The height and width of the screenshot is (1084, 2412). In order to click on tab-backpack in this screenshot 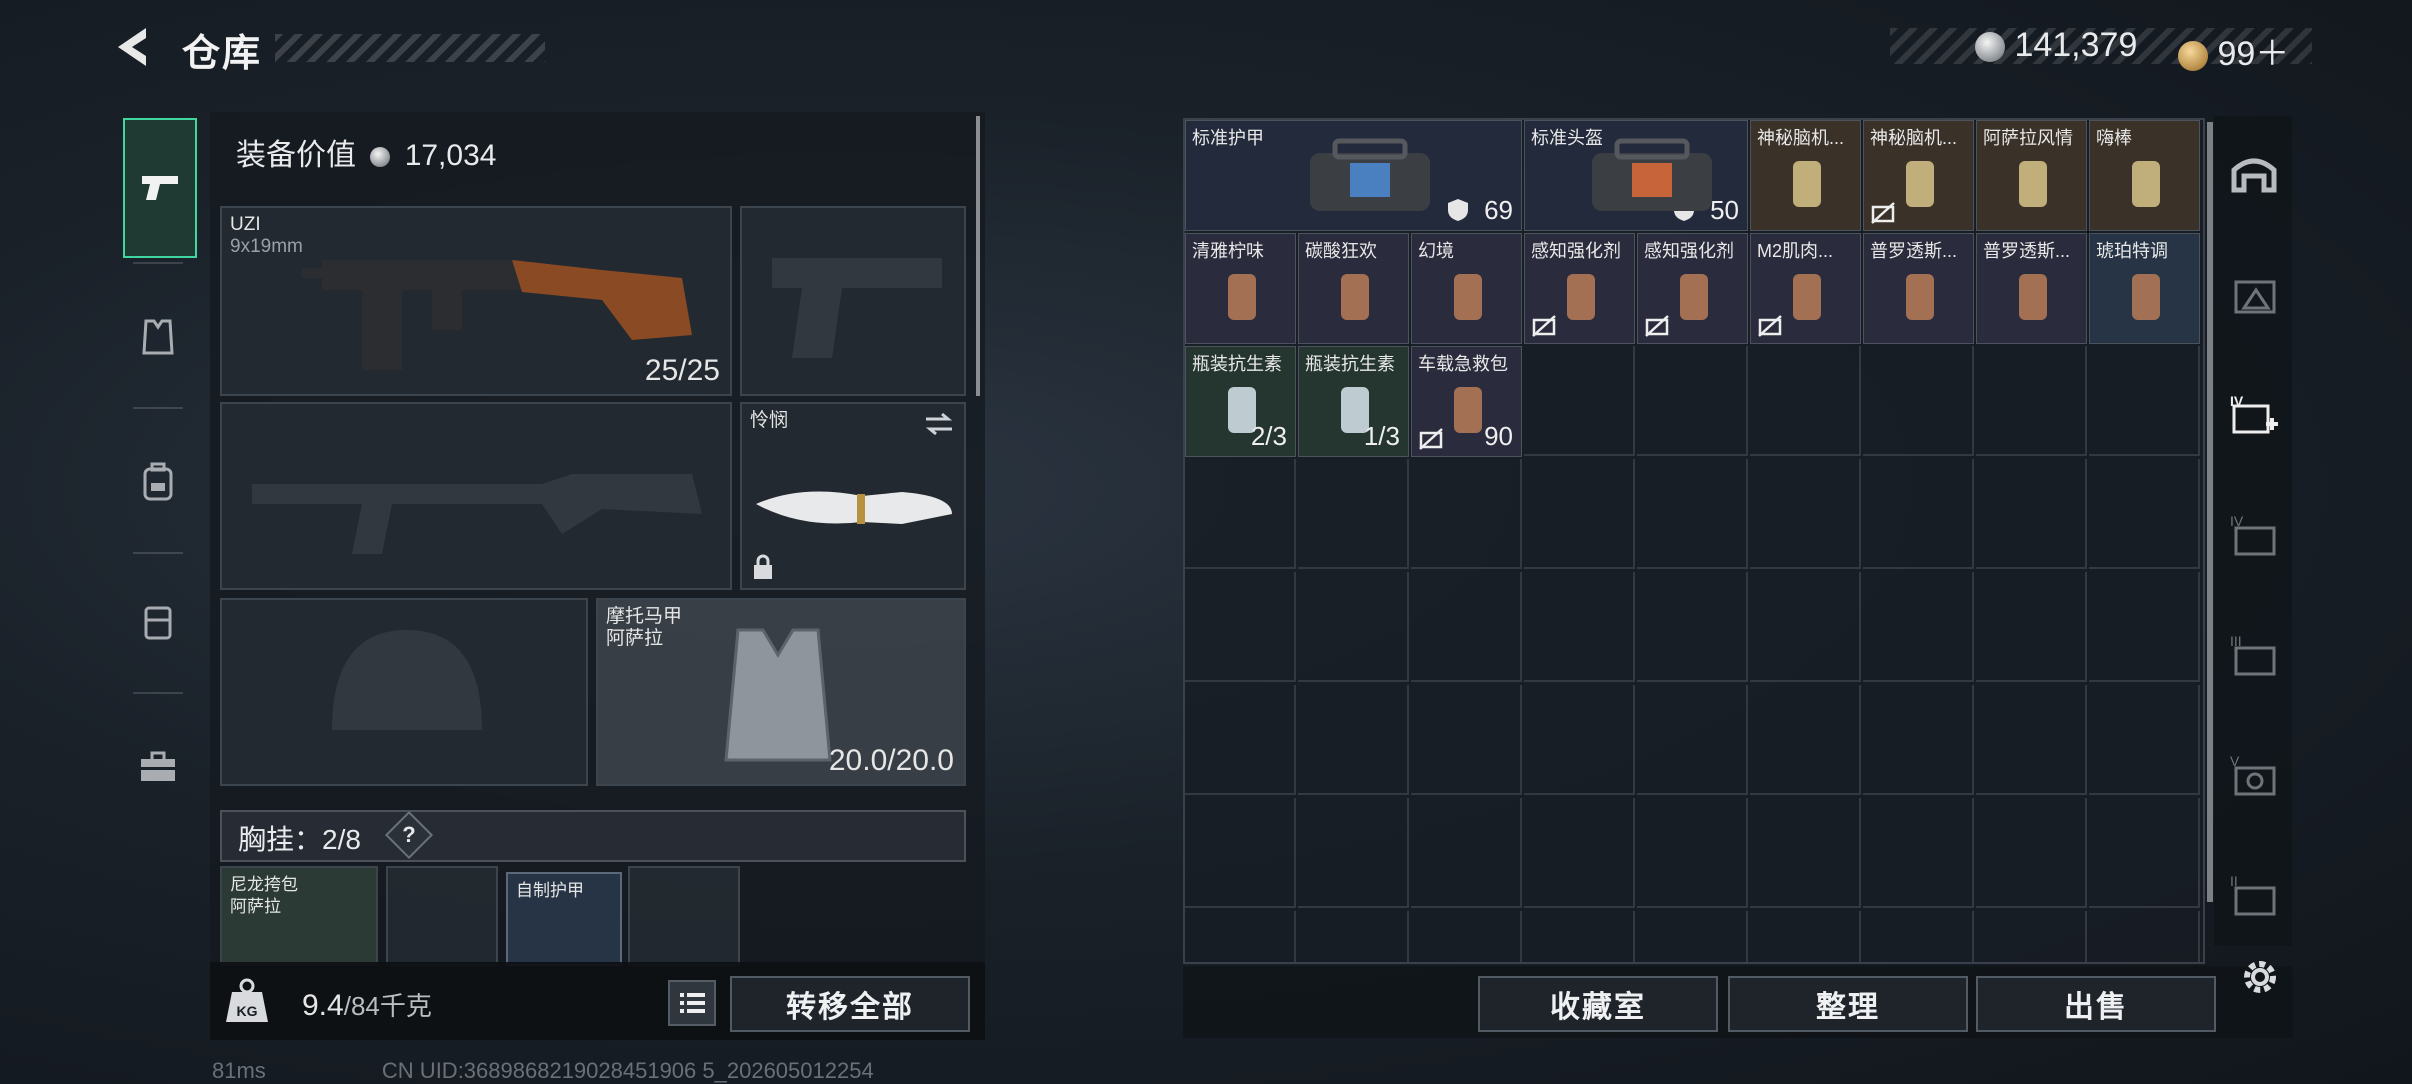, I will do `click(158, 482)`.